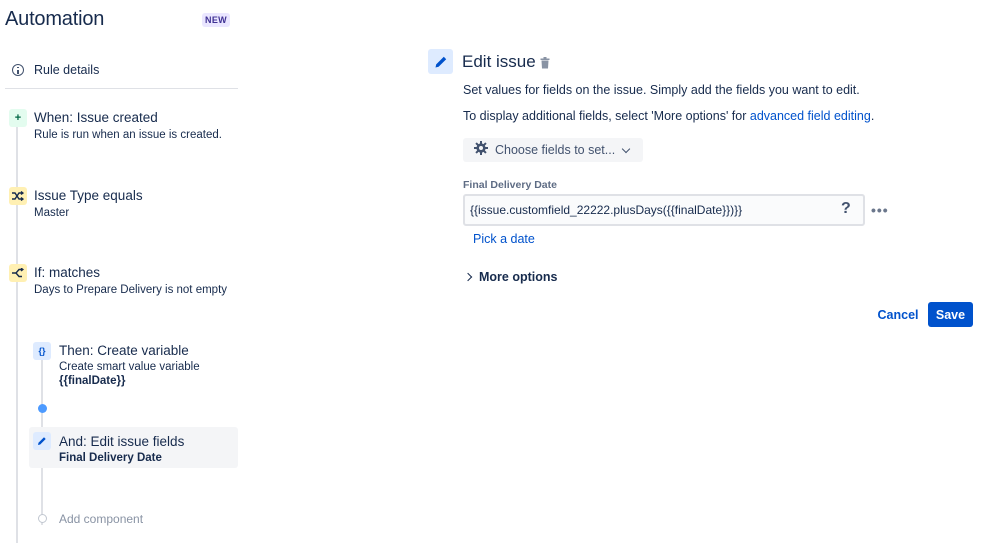 The width and height of the screenshot is (998, 543). I want to click on if-subtitle: Days to Prepare Delivery is not empty, so click(131, 290).